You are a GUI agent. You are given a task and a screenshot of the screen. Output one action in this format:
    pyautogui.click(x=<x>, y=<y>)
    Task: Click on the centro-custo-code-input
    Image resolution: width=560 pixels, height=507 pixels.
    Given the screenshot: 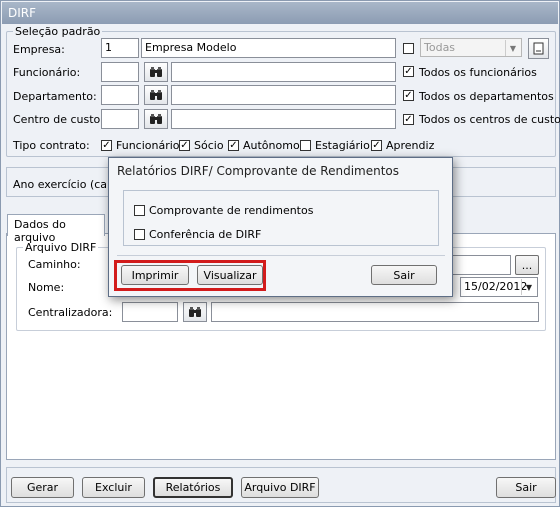 What is the action you would take?
    pyautogui.click(x=120, y=119)
    